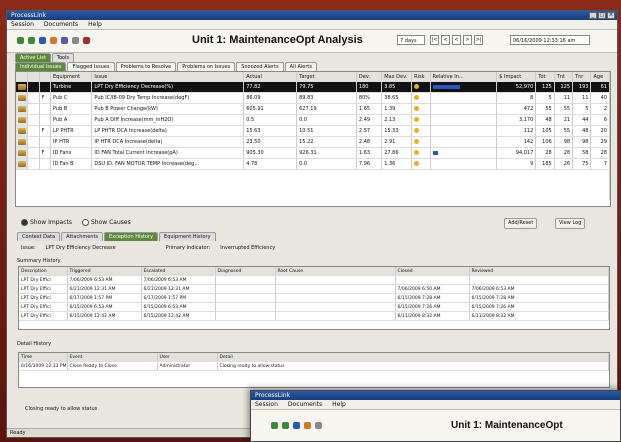  What do you see at coordinates (550, 40) in the screenshot?
I see `date-field: 06/16/2009 12:33:16 am` at bounding box center [550, 40].